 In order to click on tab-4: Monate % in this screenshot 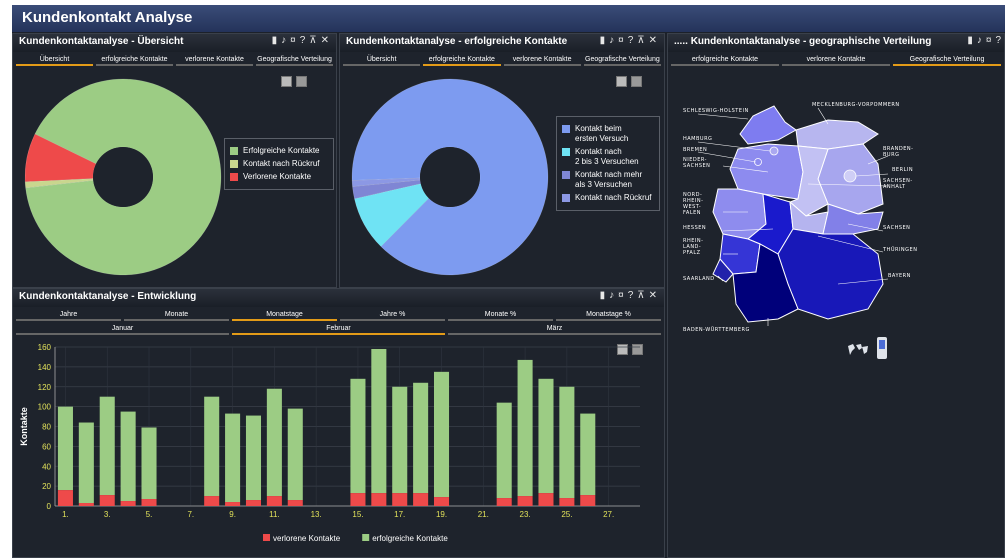, I will do `click(500, 315)`.